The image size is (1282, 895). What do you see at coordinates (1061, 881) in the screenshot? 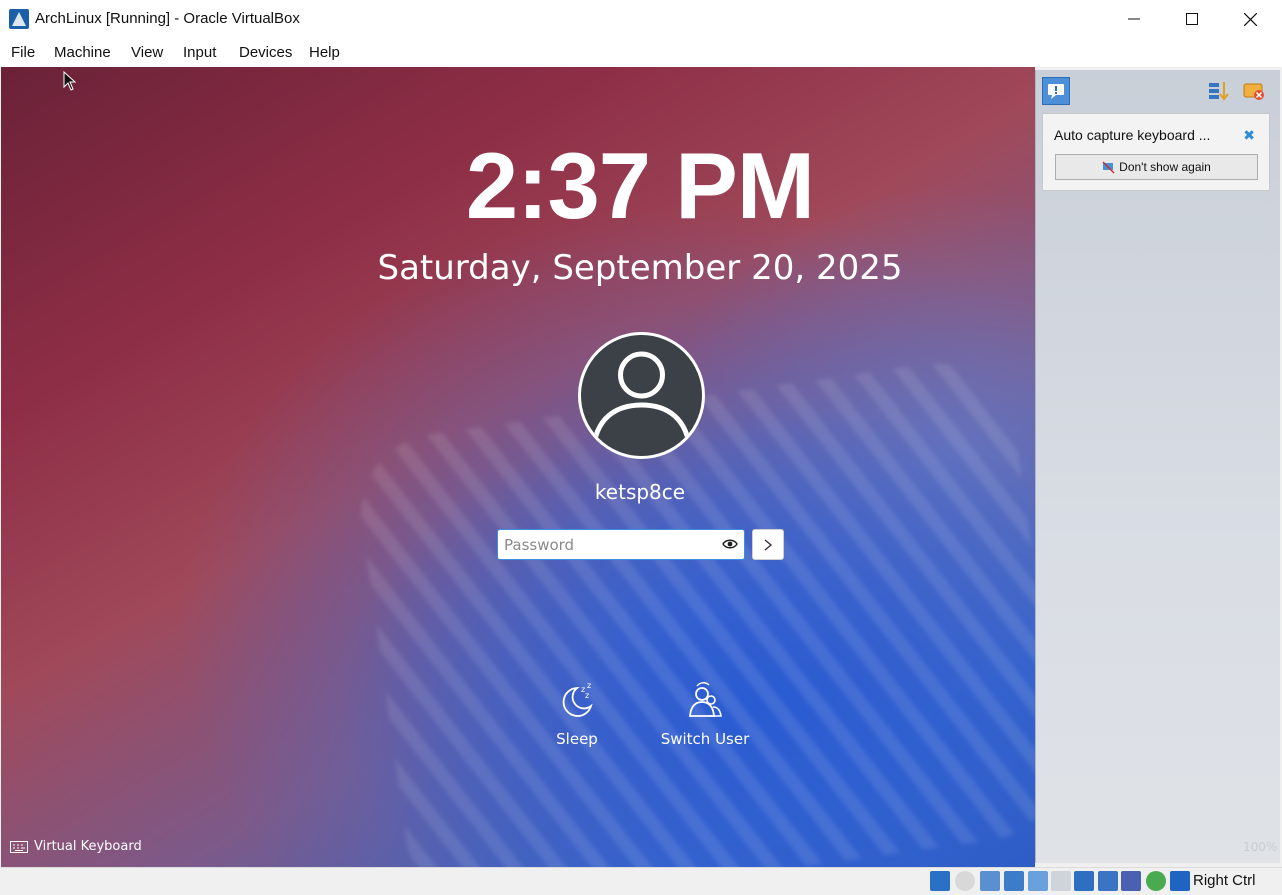
I see `shared-folders-icon` at bounding box center [1061, 881].